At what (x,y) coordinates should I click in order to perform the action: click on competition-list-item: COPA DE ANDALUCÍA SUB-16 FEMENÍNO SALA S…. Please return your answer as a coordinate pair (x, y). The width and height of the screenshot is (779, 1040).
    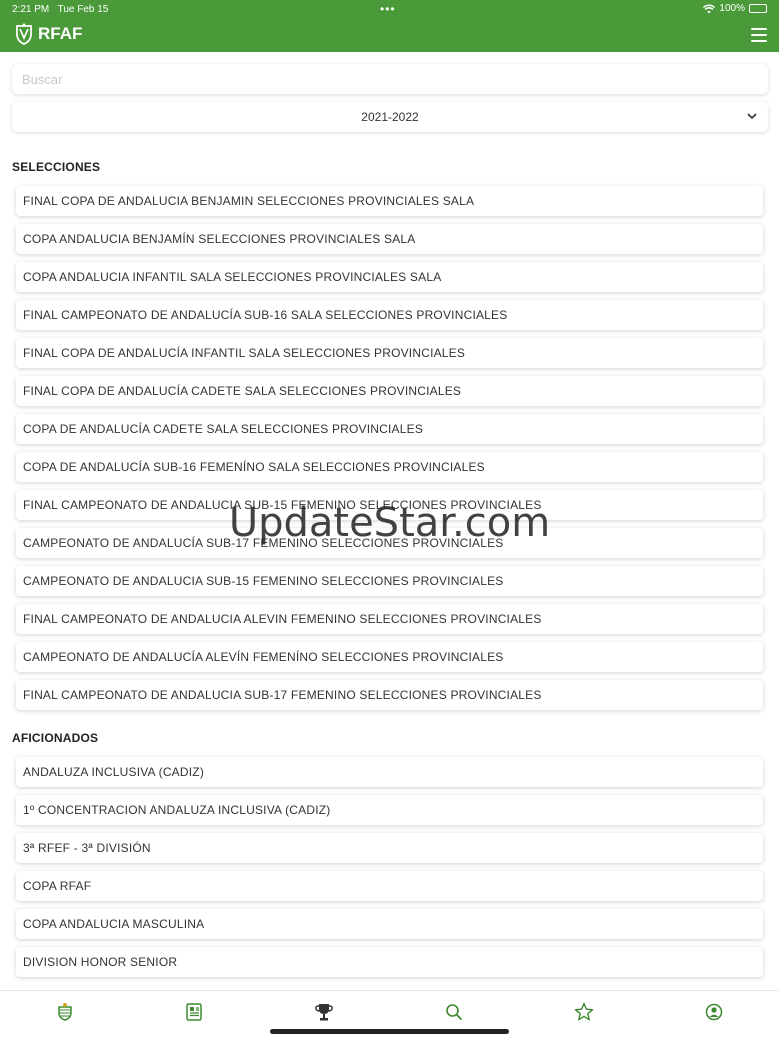
    Looking at the image, I should click on (389, 467).